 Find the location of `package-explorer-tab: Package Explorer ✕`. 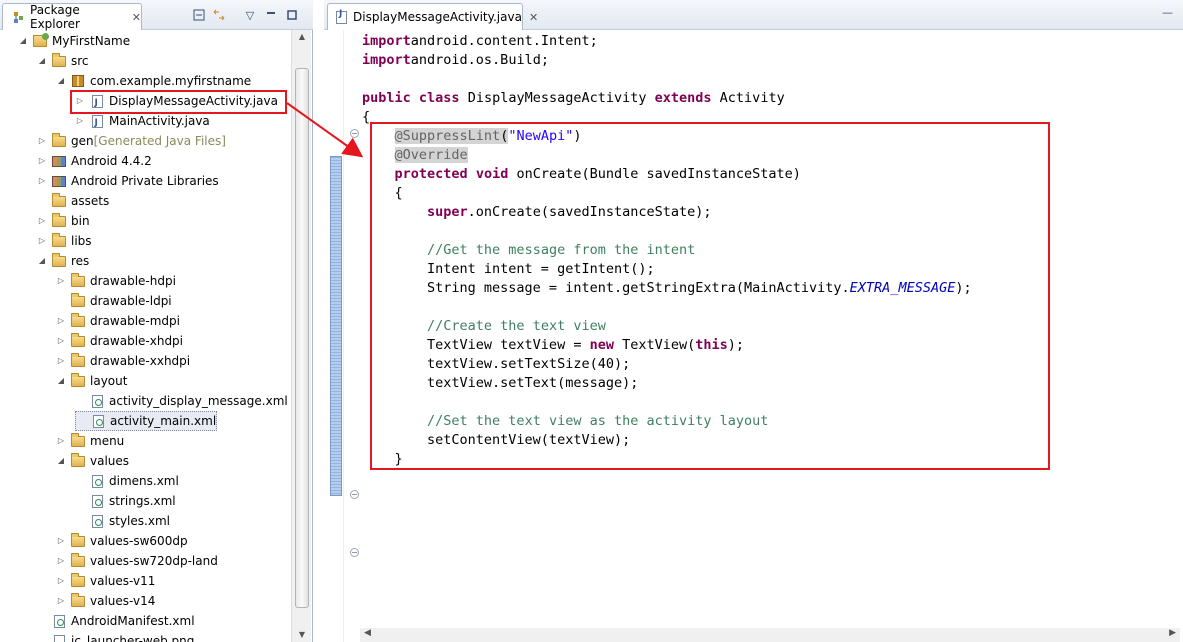

package-explorer-tab: Package Explorer ✕ is located at coordinates (72, 17).